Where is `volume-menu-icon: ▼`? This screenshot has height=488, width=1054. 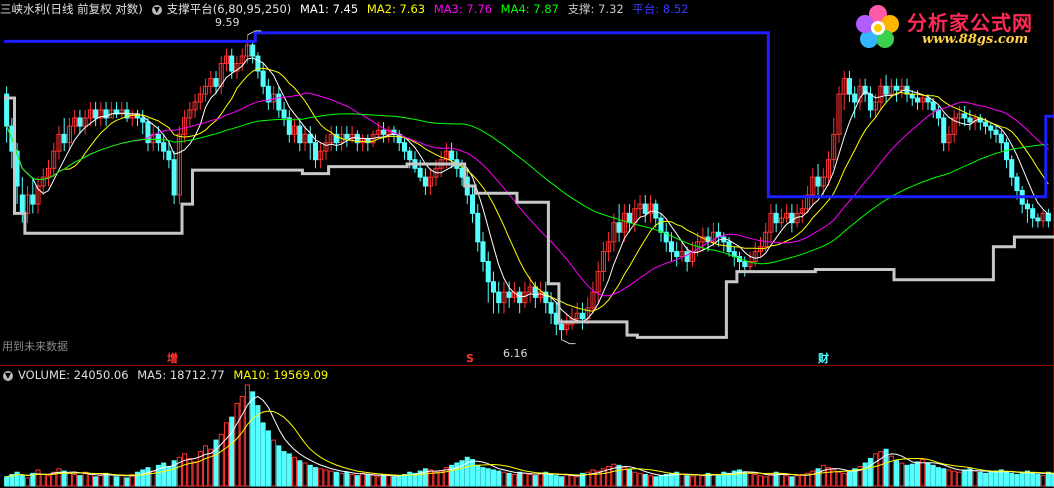
volume-menu-icon: ▼ is located at coordinates (8, 375).